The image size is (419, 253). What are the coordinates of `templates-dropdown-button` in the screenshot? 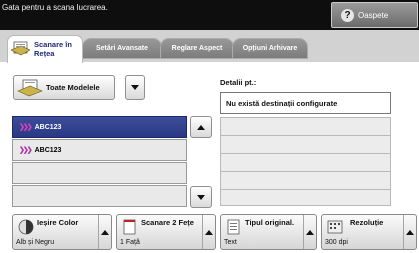 It's located at (135, 87).